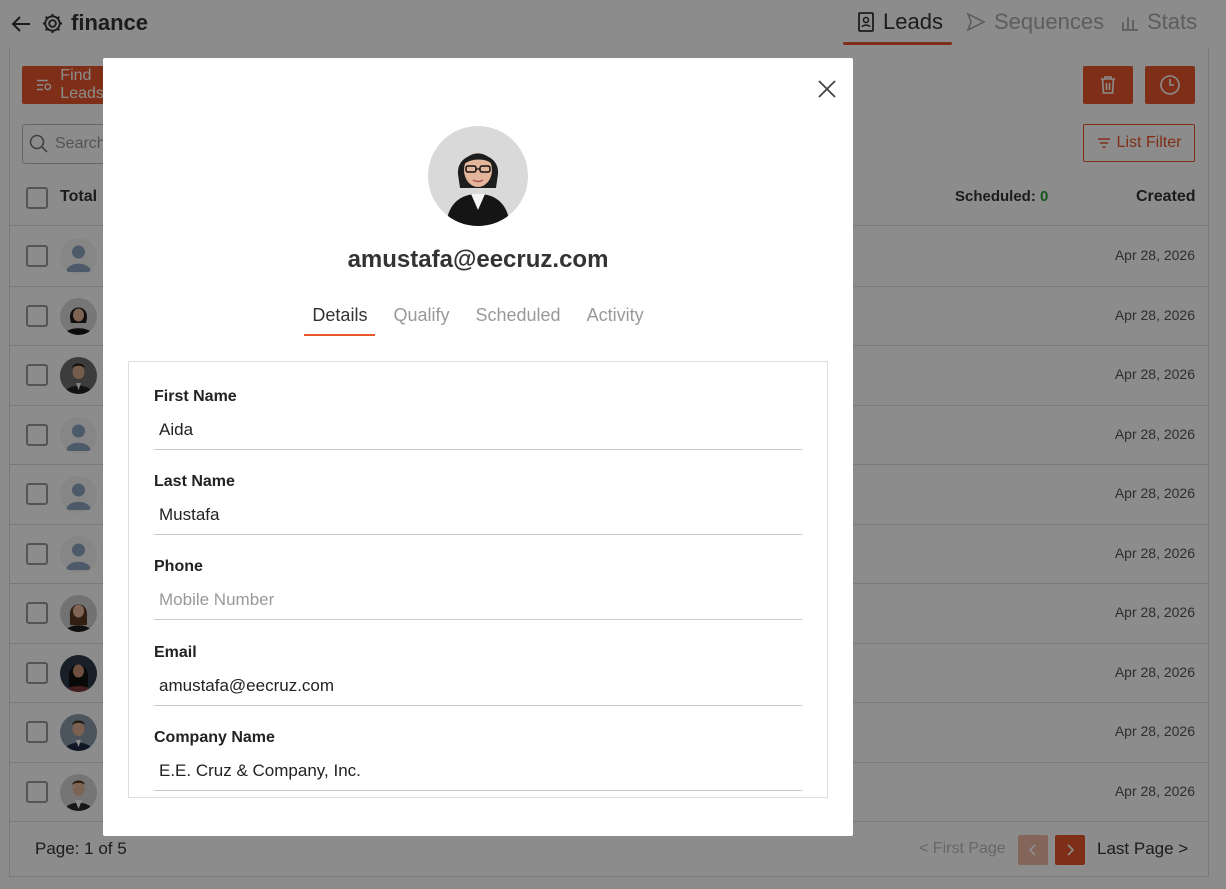  I want to click on phone-field-group: Phone, so click(478, 600).